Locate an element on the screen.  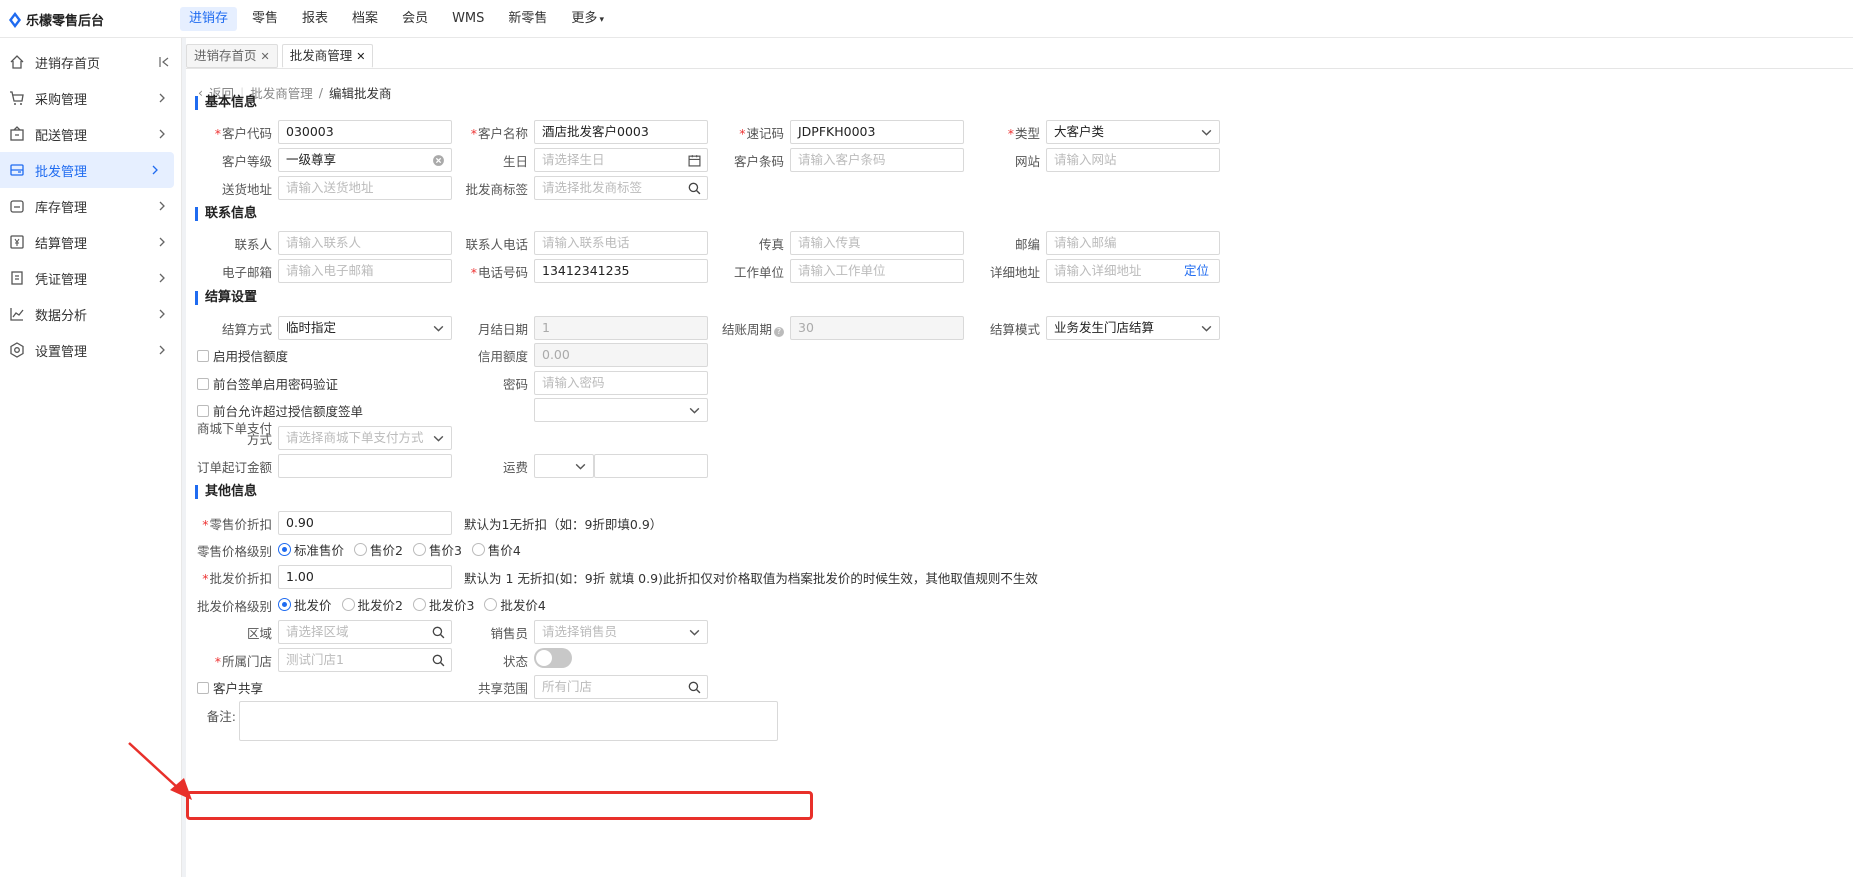
sidebar-item-settlement: 结算管理 is located at coordinates (90, 242).